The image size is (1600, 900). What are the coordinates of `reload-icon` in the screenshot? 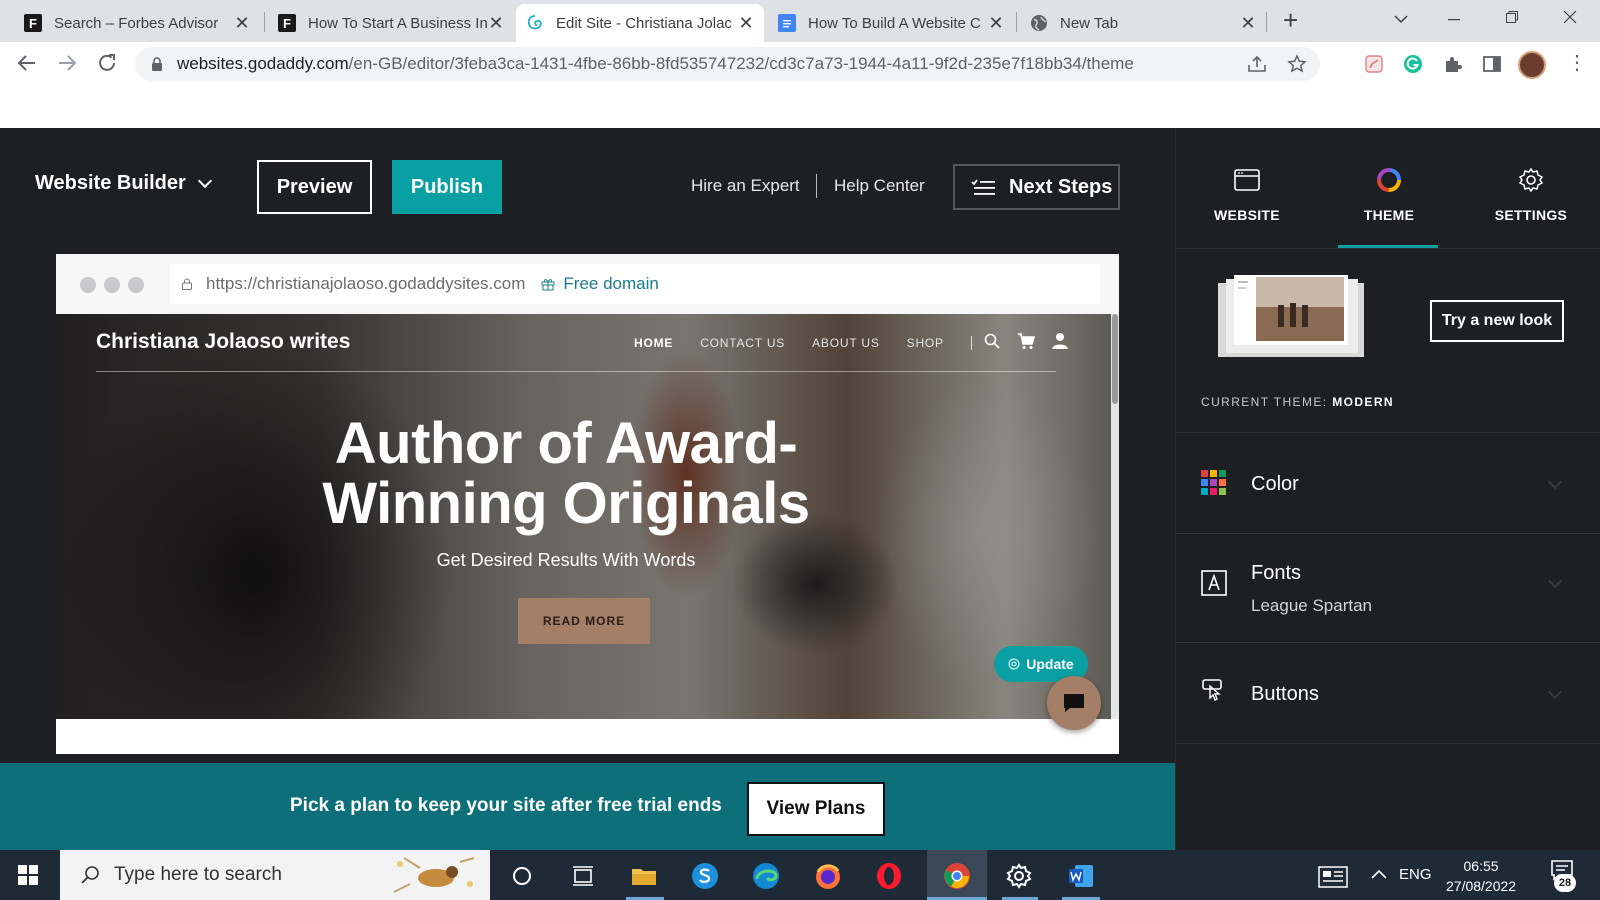 It's located at (107, 65).